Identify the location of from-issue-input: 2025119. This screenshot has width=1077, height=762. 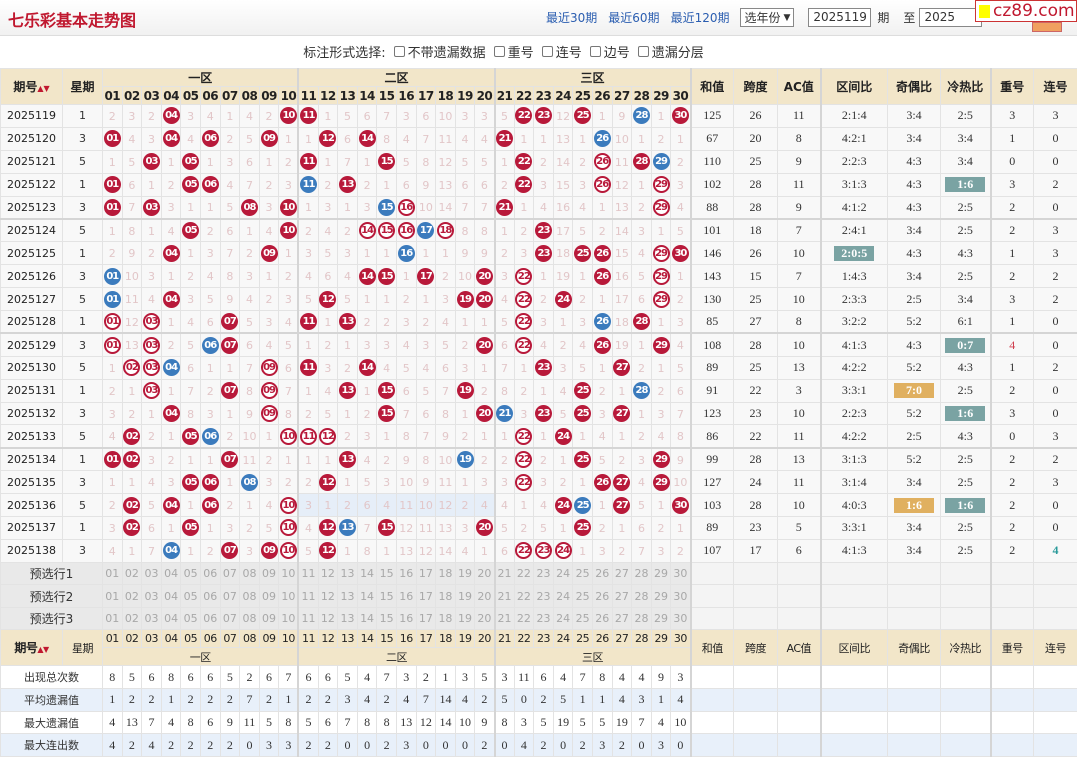
(840, 17).